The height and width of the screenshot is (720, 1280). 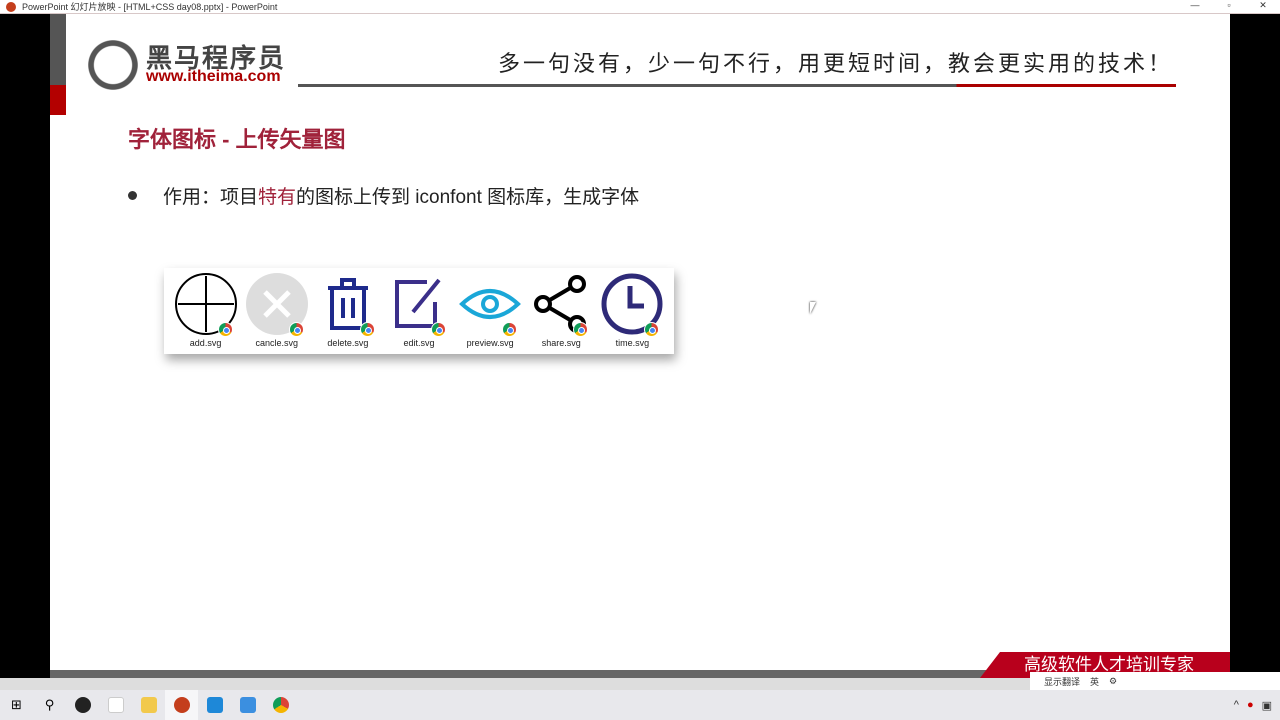 I want to click on vscode-icon, so click(x=214, y=705).